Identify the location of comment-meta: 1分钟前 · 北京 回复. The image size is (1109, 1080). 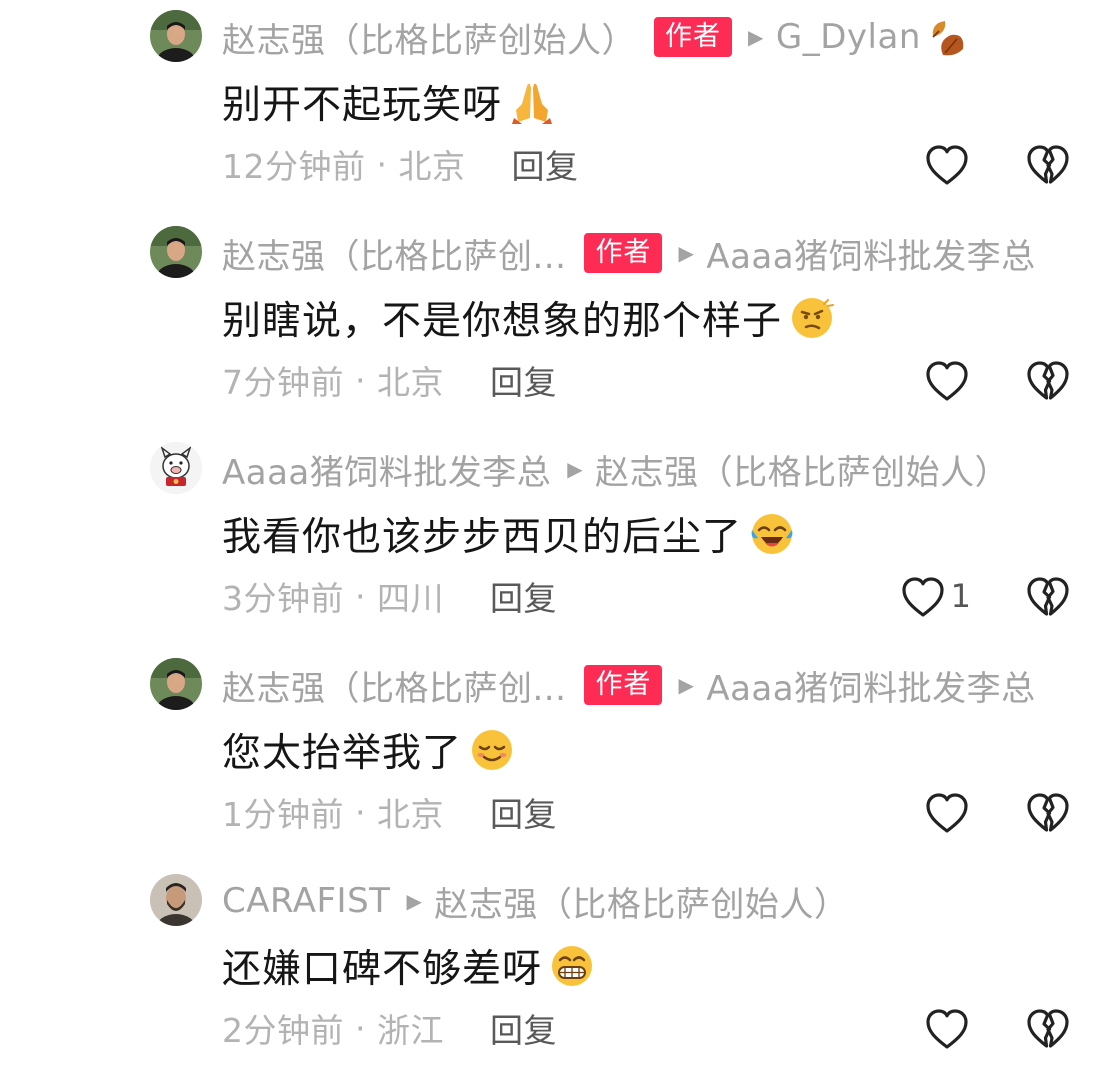
(389, 812).